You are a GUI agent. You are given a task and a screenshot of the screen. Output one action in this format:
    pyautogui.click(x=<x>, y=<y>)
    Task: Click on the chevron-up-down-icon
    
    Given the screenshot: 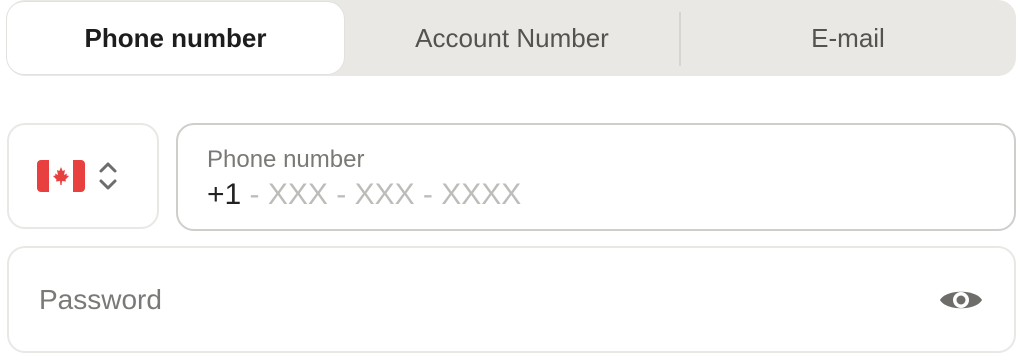 What is the action you would take?
    pyautogui.click(x=108, y=176)
    